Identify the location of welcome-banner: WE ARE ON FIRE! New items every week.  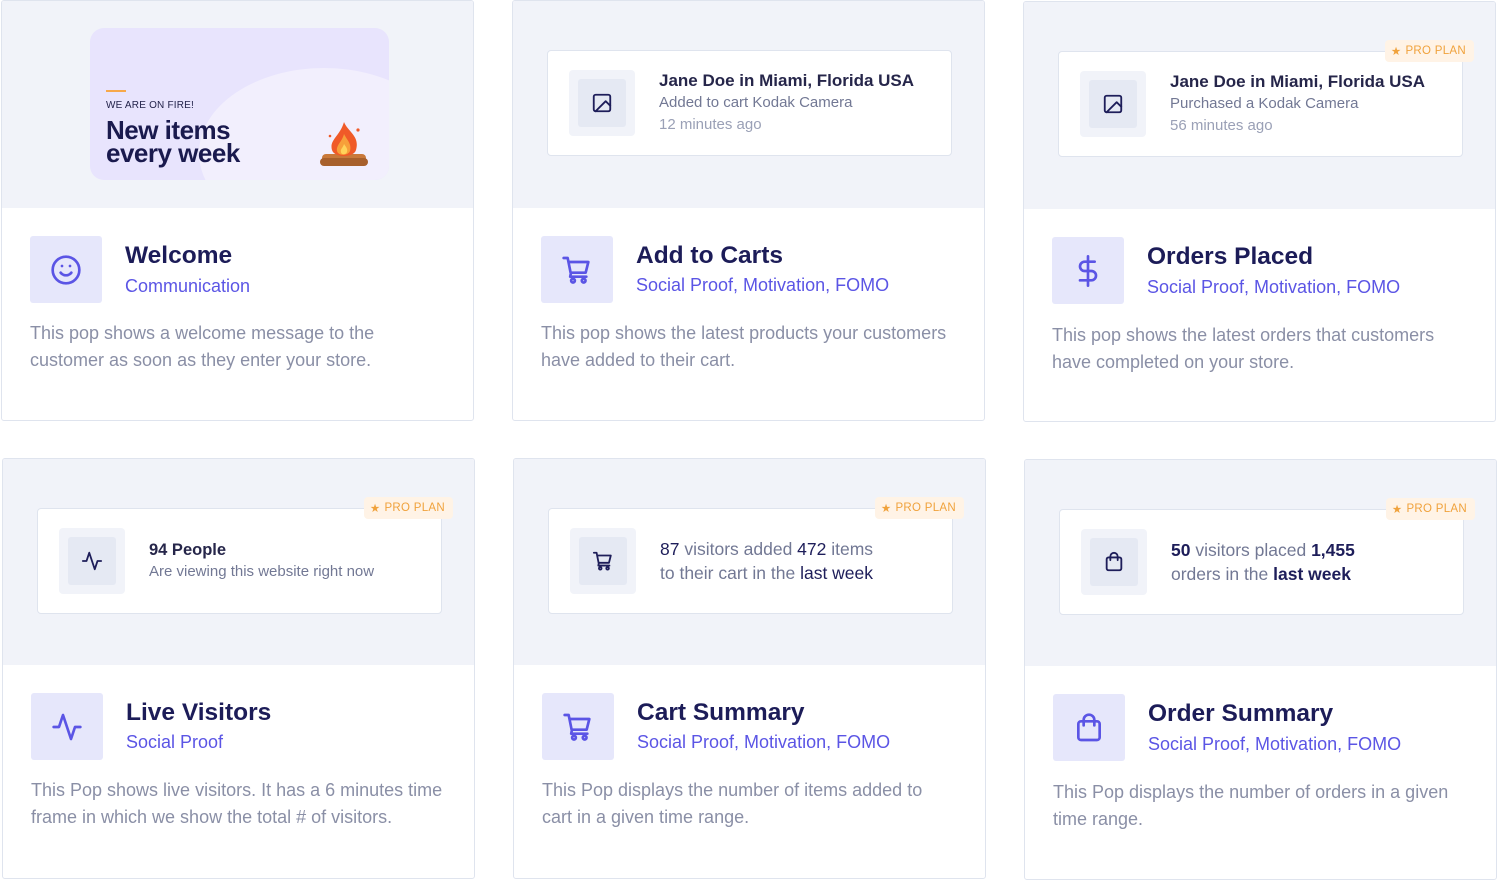
(239, 104).